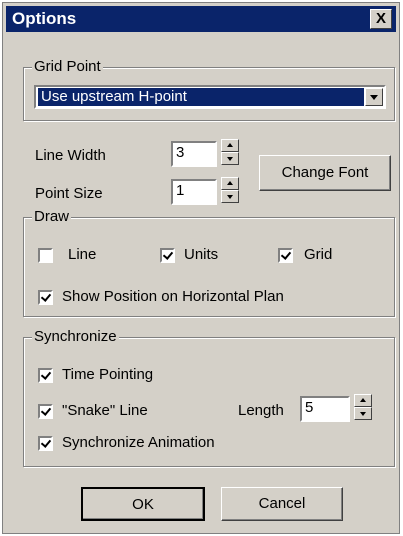  Describe the element at coordinates (374, 97) in the screenshot. I see `chevron-down-icon` at that location.